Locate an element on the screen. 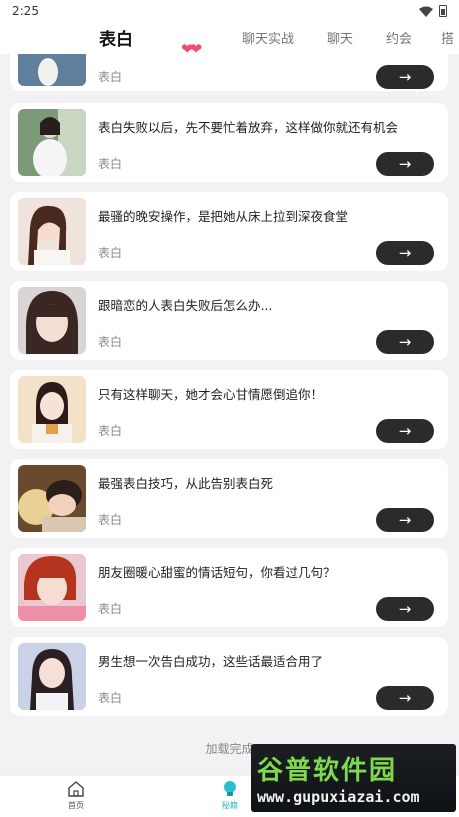 The image size is (459, 817). list-item: 最骚的晚安操作，是把她从床上拉到深夜食堂 表白 → is located at coordinates (229, 231).